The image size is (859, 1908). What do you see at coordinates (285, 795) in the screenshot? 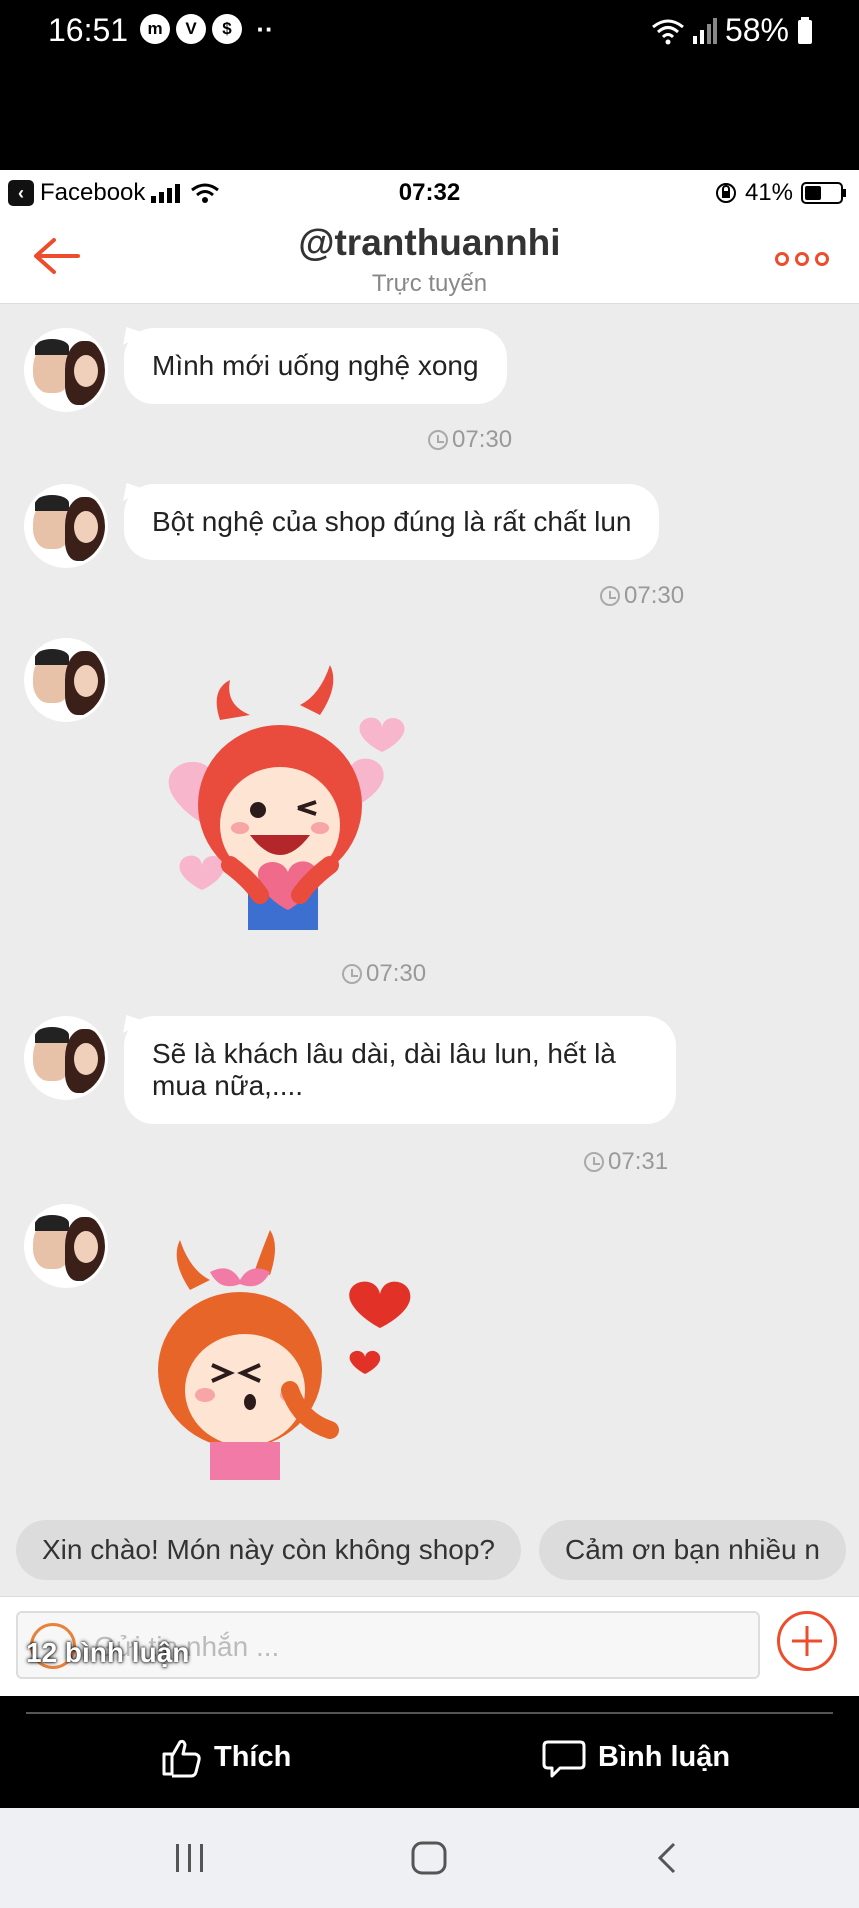
I see `red-character-sticker` at bounding box center [285, 795].